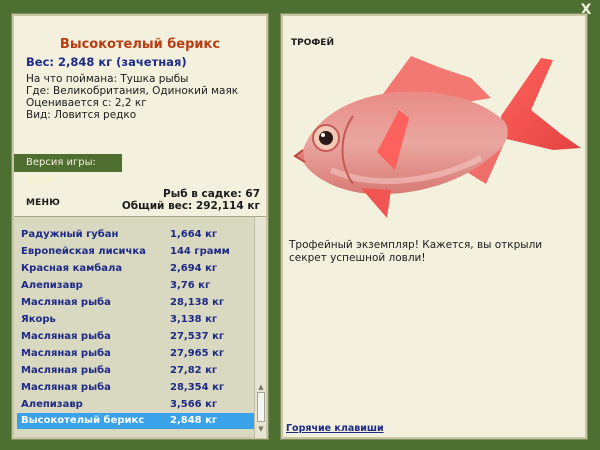 The image size is (600, 450). I want to click on list-item: Алепизавр 3,566 кг, so click(136, 405).